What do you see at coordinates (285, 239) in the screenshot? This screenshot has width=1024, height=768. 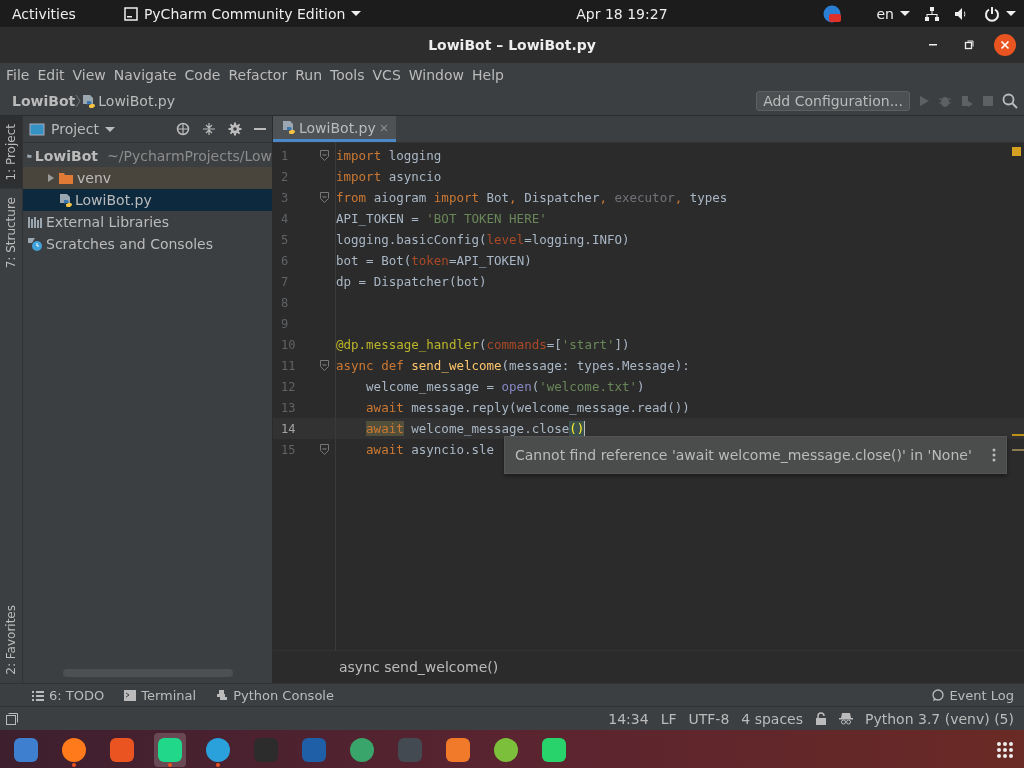 I see `line-number: 5` at bounding box center [285, 239].